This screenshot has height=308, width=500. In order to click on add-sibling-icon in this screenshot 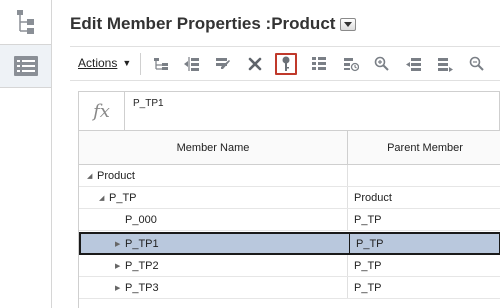, I will do `click(191, 64)`.